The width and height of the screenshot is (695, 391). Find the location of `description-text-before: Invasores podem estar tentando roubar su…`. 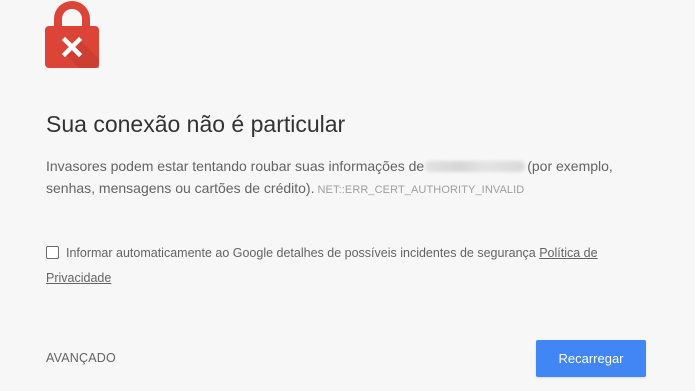

description-text-before: Invasores podem estar tentando roubar su… is located at coordinates (235, 166).